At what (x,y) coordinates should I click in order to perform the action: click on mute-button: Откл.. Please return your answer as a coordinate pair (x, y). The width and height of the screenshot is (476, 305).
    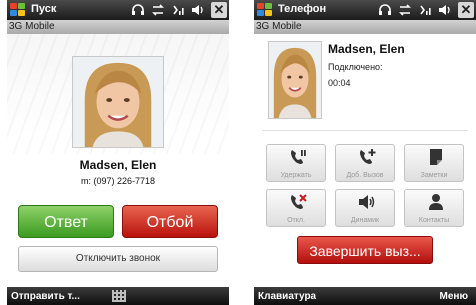
    Looking at the image, I should click on (296, 208).